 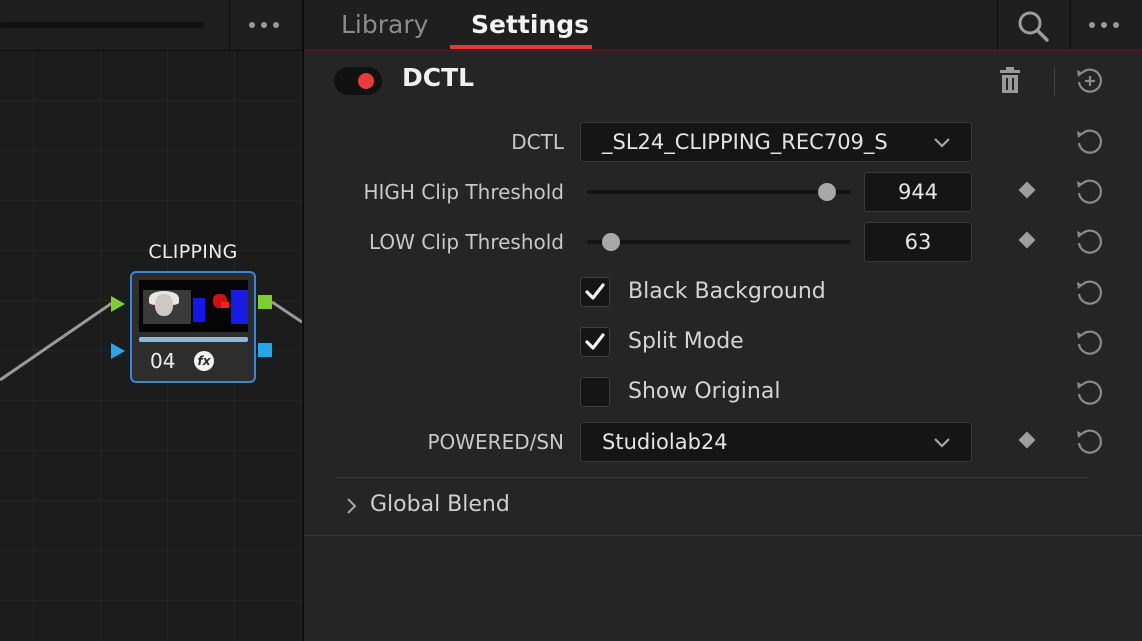 What do you see at coordinates (727, 292) in the screenshot?
I see `black-background-label: Black Background` at bounding box center [727, 292].